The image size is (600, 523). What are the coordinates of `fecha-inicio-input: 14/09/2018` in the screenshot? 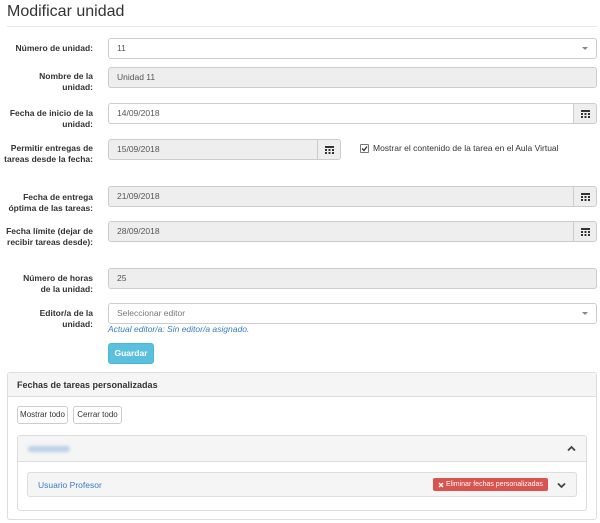 It's located at (341, 113).